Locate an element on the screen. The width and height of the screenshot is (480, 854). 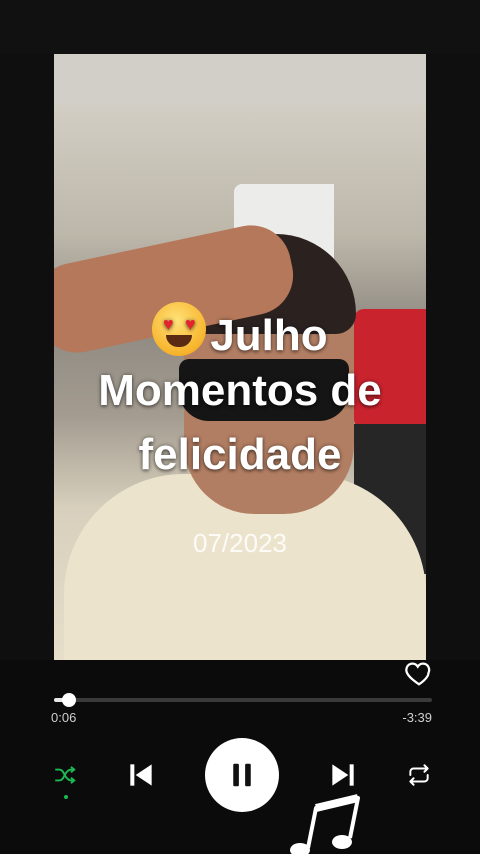
progress-bar is located at coordinates (243, 700).